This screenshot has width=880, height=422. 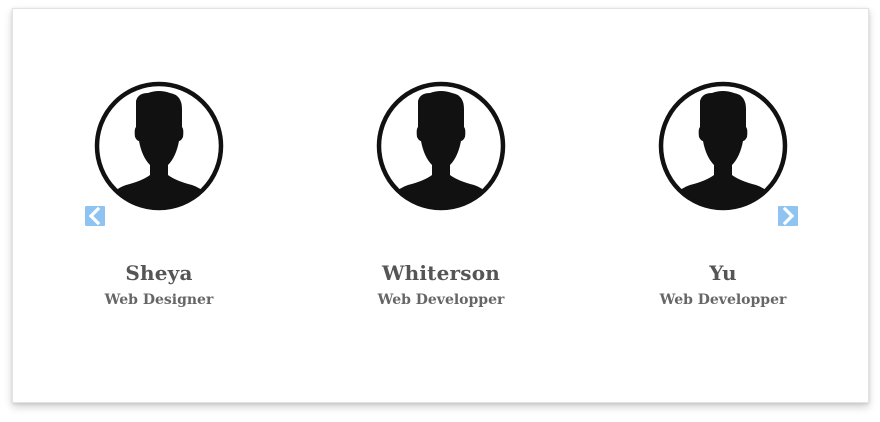 What do you see at coordinates (441, 273) in the screenshot?
I see `member-name: Whiterson` at bounding box center [441, 273].